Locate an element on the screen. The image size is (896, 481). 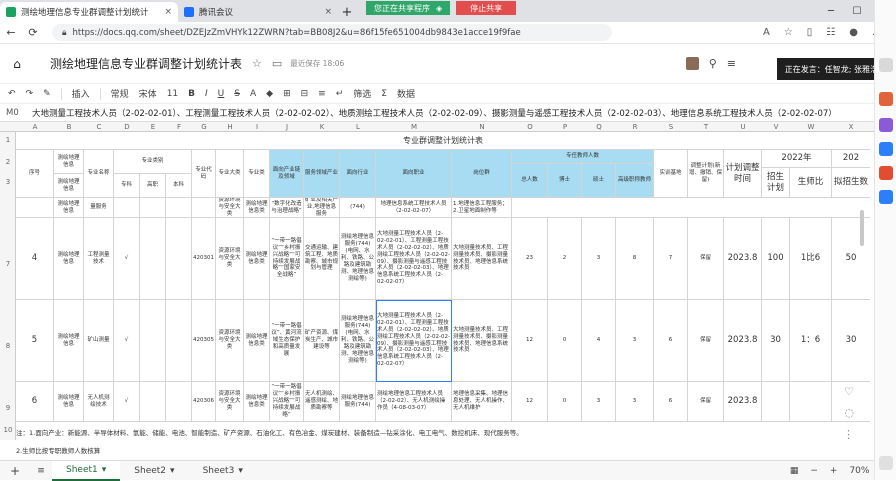
table-cell: 30 is located at coordinates (776, 341).